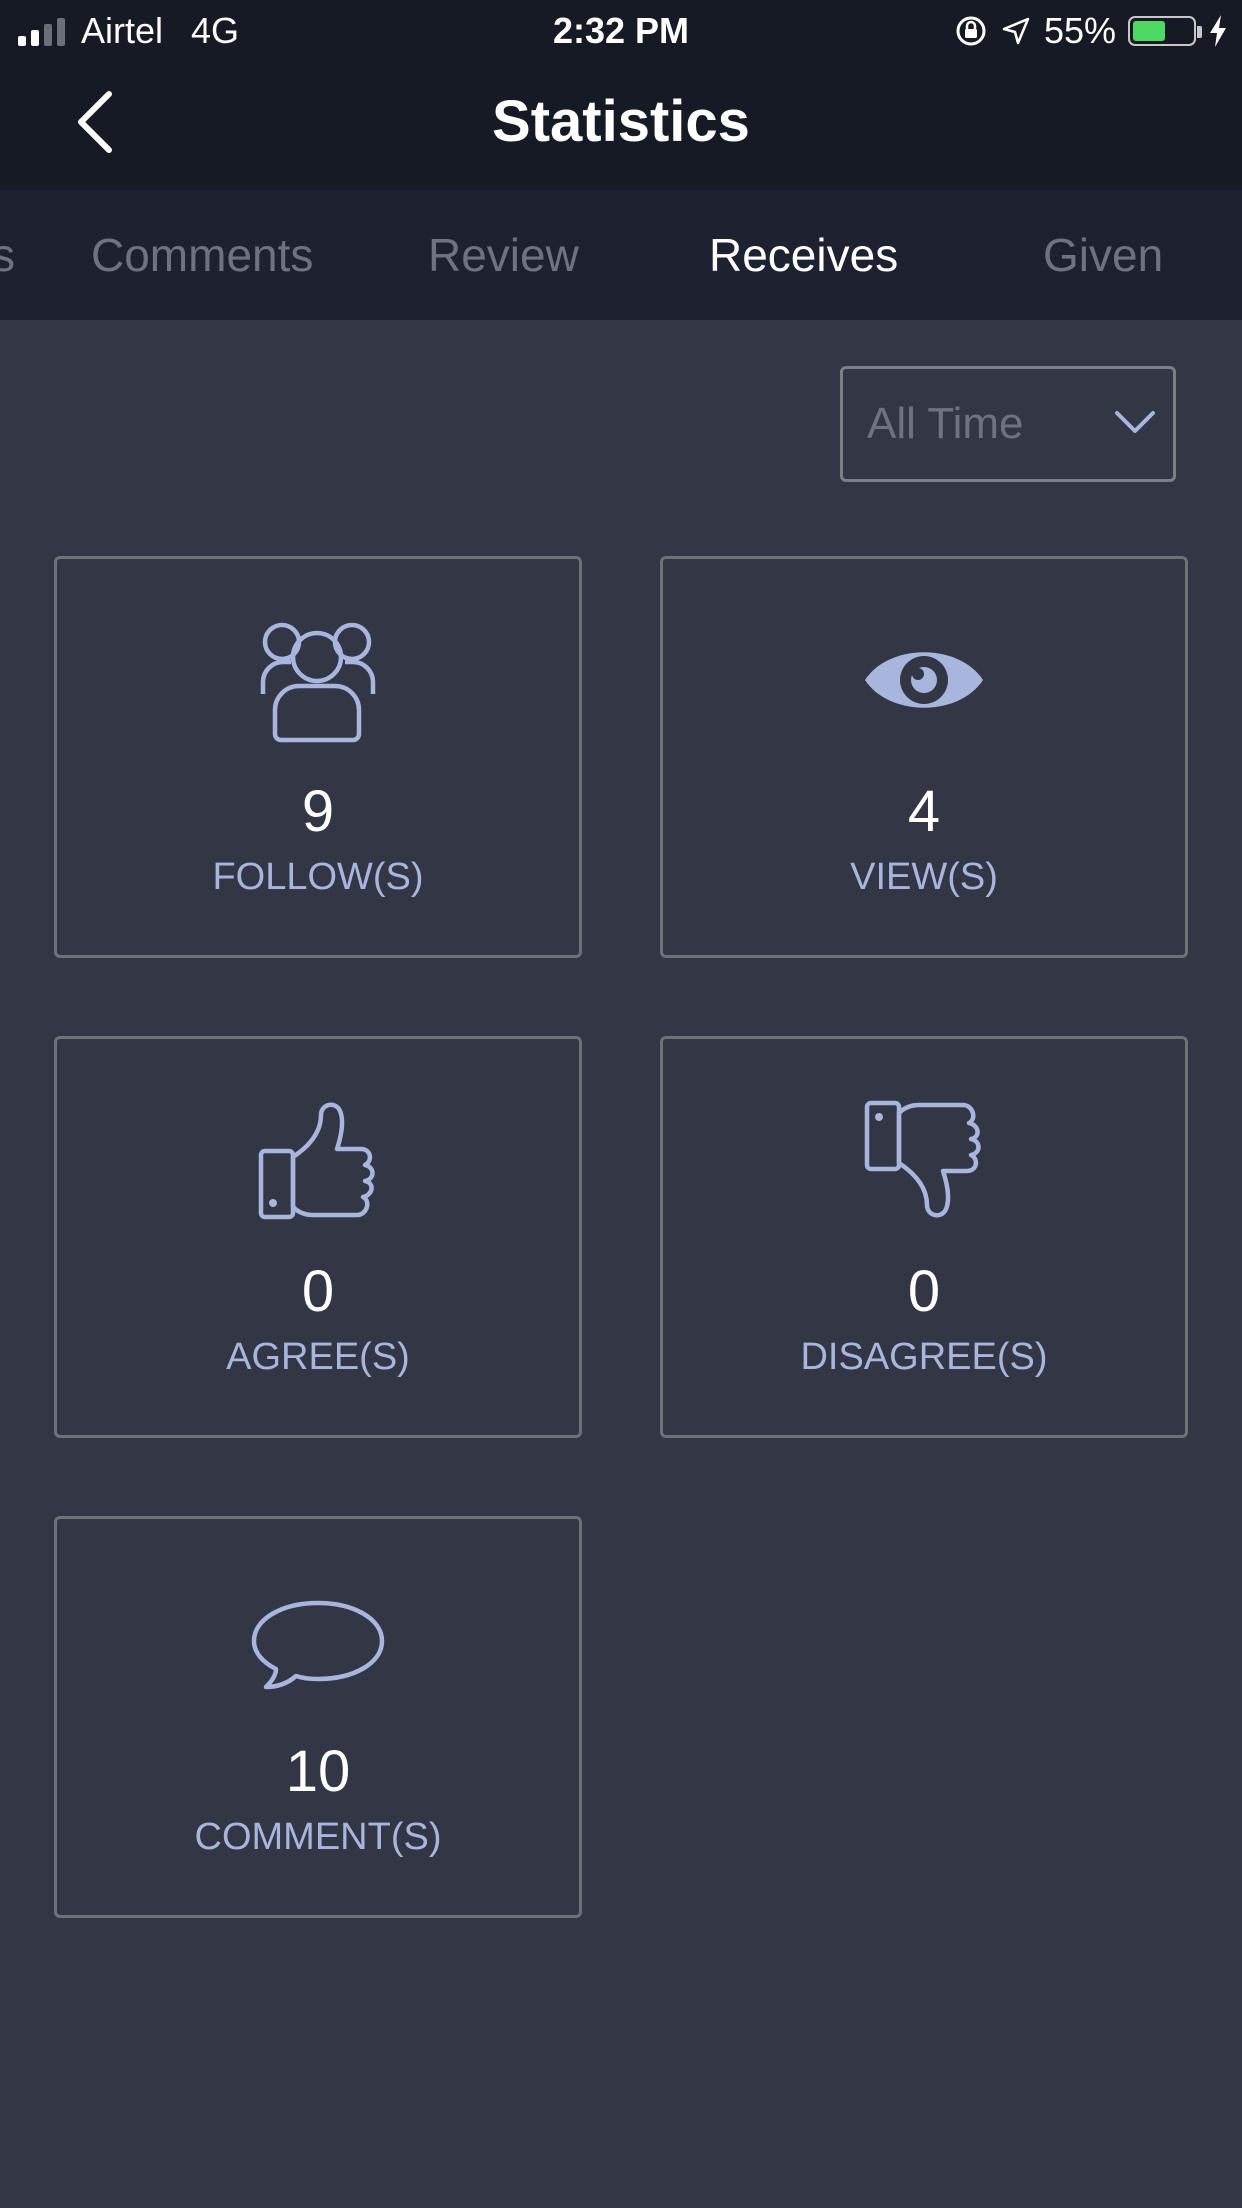  What do you see at coordinates (318, 1717) in the screenshot?
I see `stat-card-comments: 10 COMMENT(S)` at bounding box center [318, 1717].